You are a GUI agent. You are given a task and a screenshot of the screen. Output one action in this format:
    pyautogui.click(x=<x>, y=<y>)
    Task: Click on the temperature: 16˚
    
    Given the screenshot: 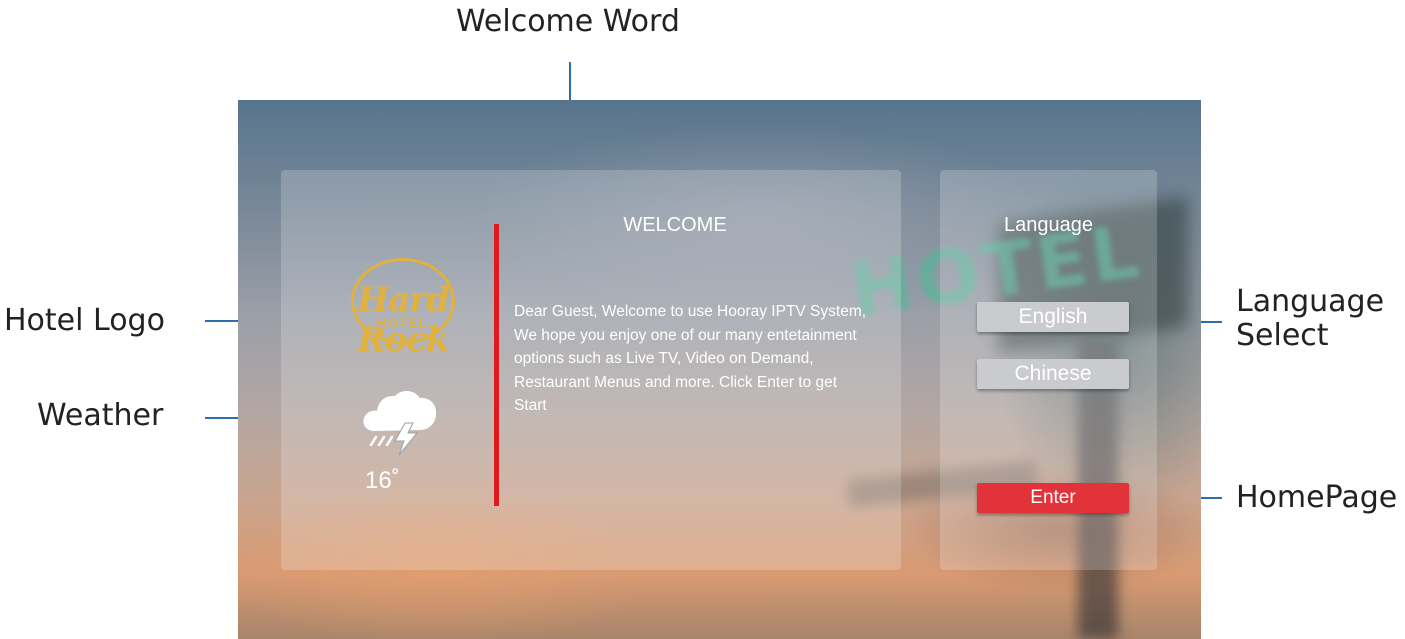 What is the action you would take?
    pyautogui.click(x=382, y=480)
    